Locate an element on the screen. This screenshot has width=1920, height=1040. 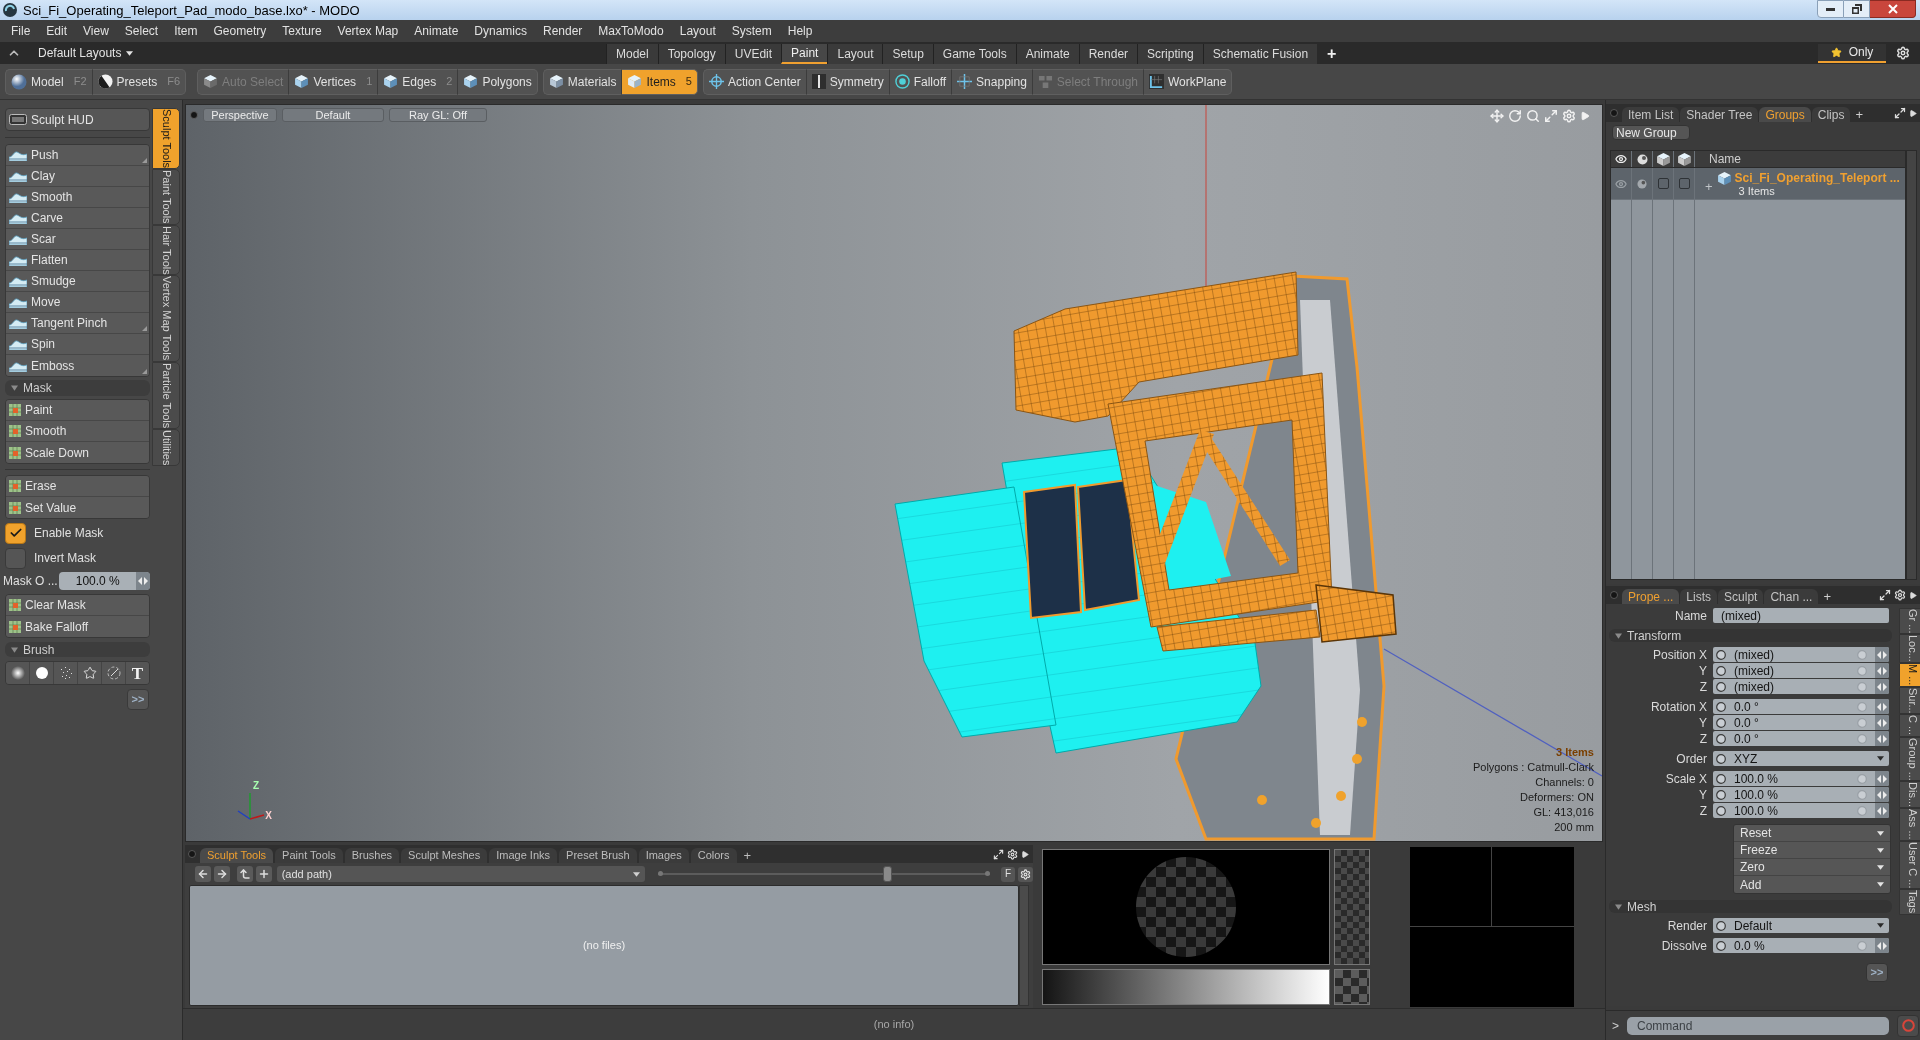
action-dropdown: Freeze is located at coordinates (1812, 850).